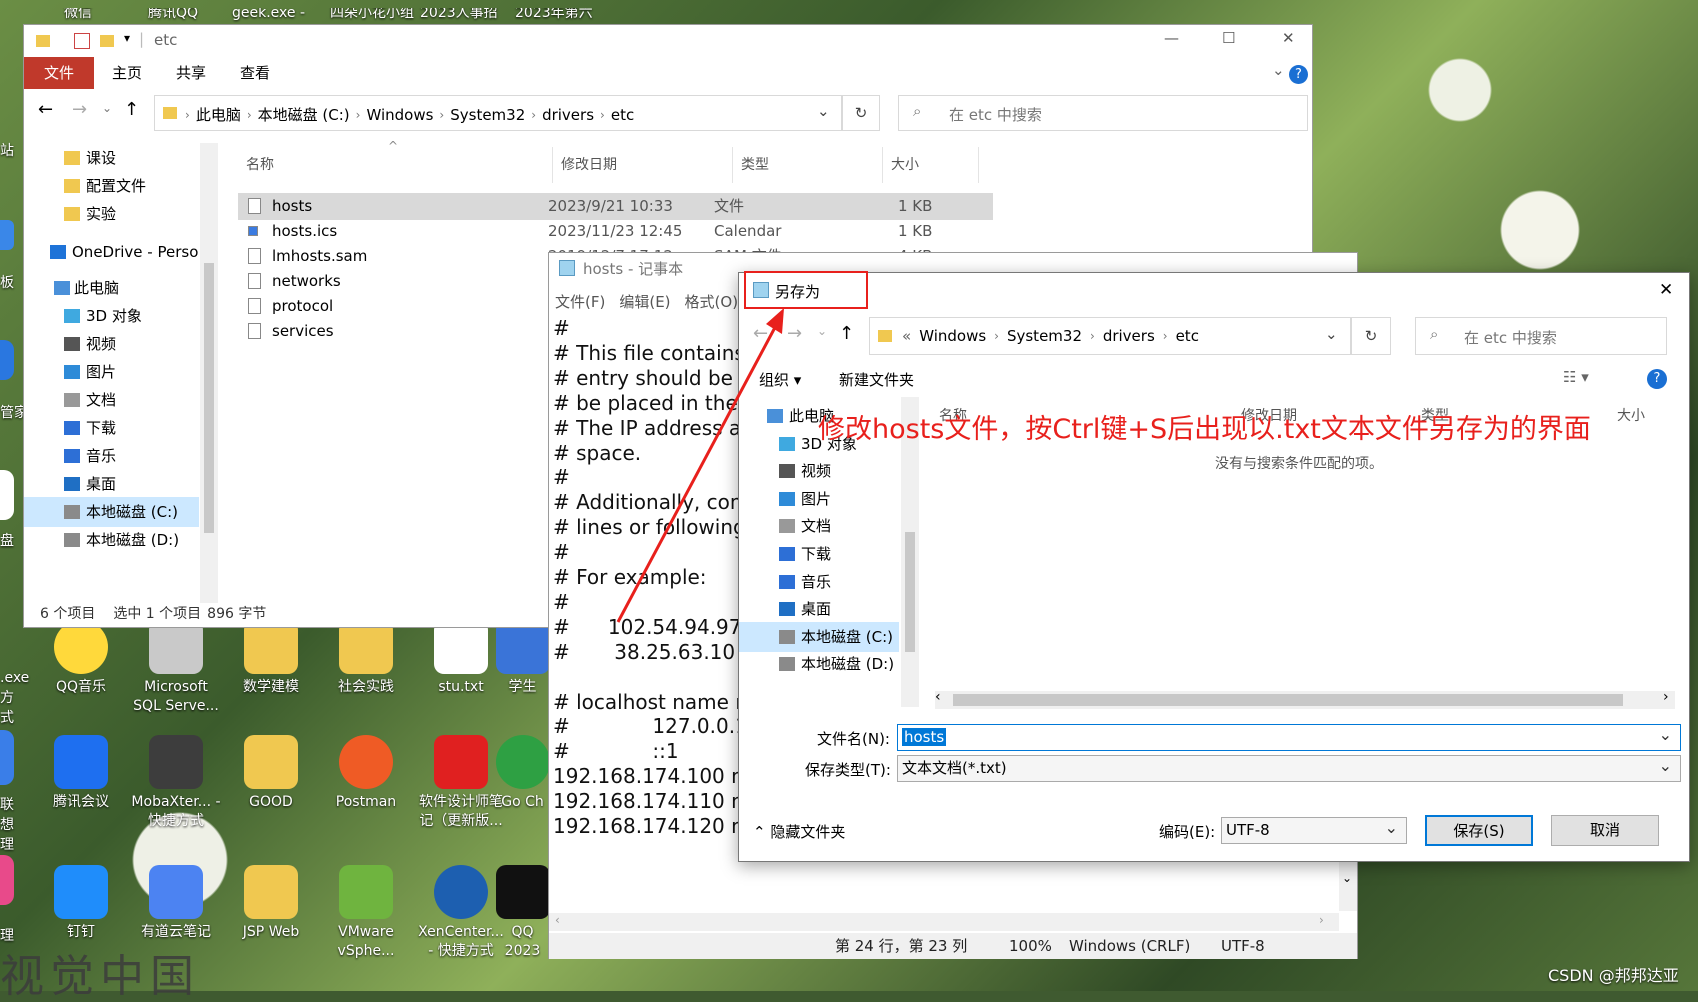 The height and width of the screenshot is (1002, 1698). I want to click on scroll-down-icon: ⌄, so click(1347, 878).